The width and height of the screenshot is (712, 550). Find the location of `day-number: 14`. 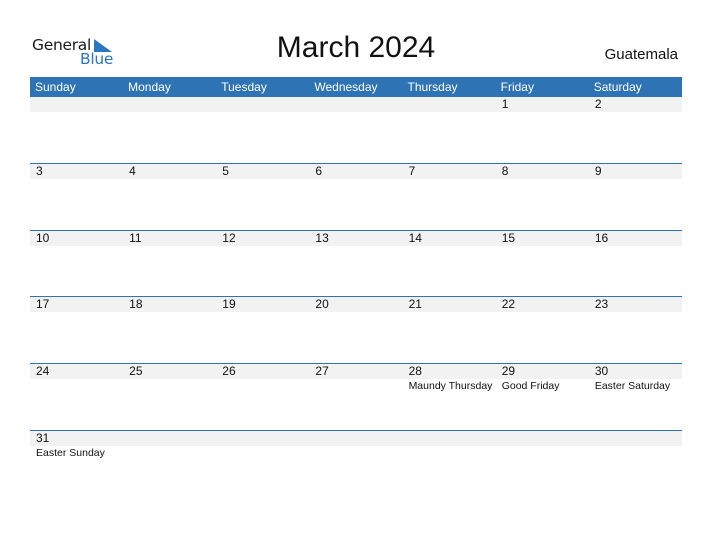

day-number: 14 is located at coordinates (415, 238).